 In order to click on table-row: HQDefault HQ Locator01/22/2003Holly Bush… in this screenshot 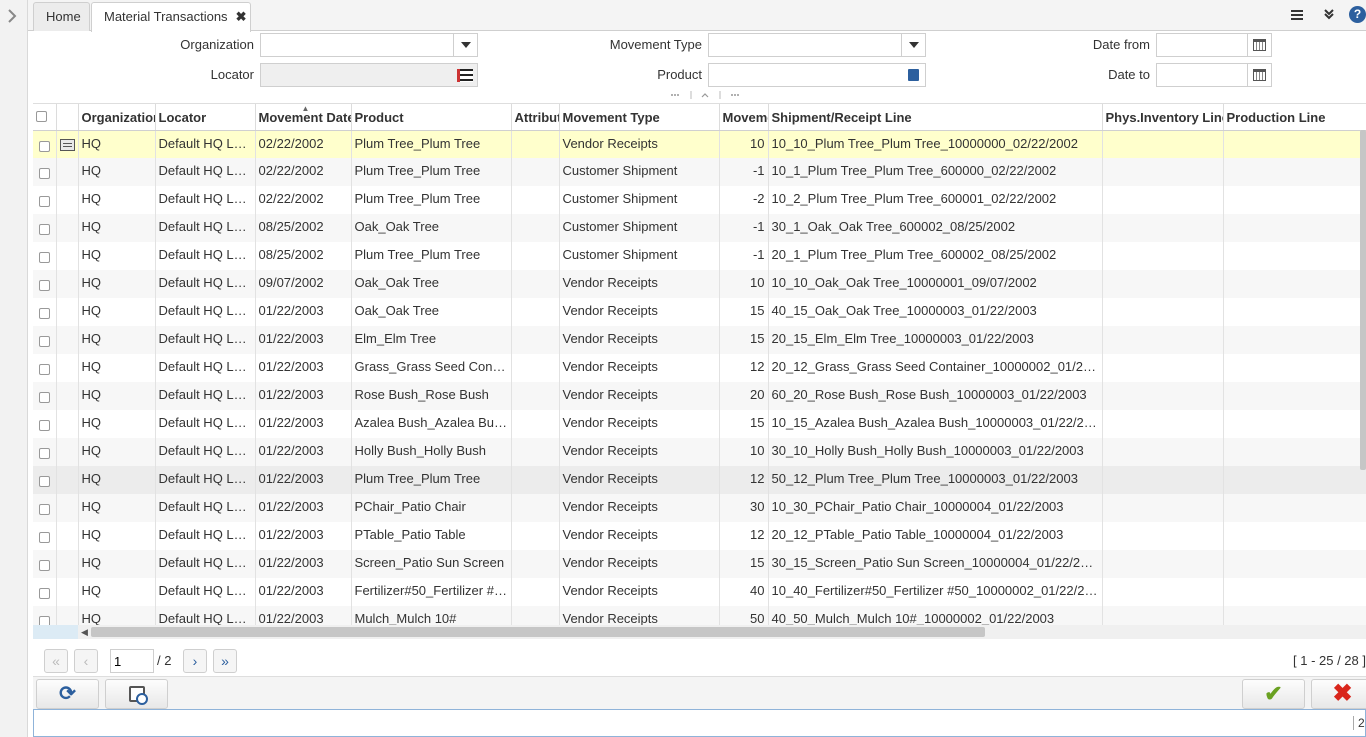, I will do `click(699, 452)`.